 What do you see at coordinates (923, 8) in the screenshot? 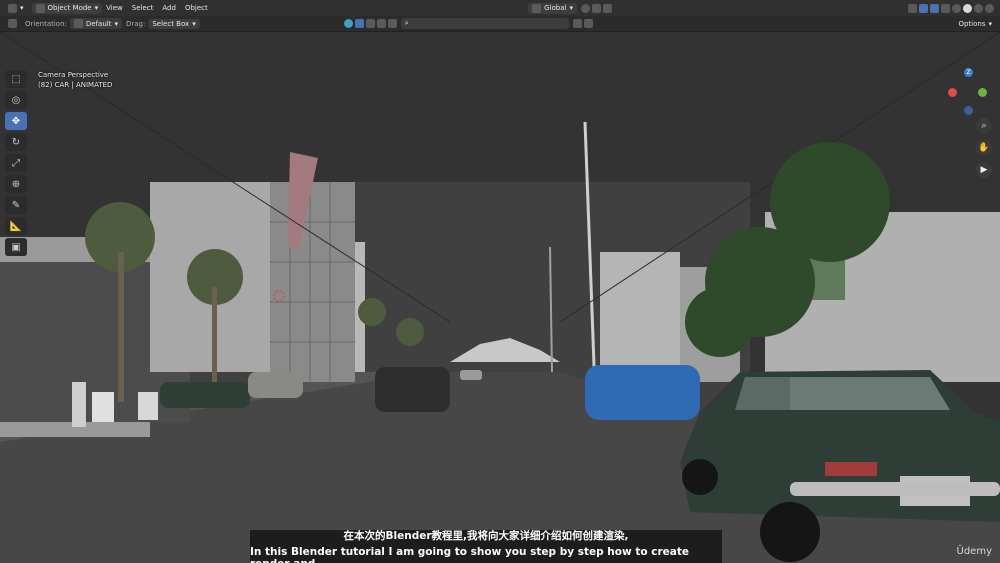
I see `gizmo-toggle-icon` at bounding box center [923, 8].